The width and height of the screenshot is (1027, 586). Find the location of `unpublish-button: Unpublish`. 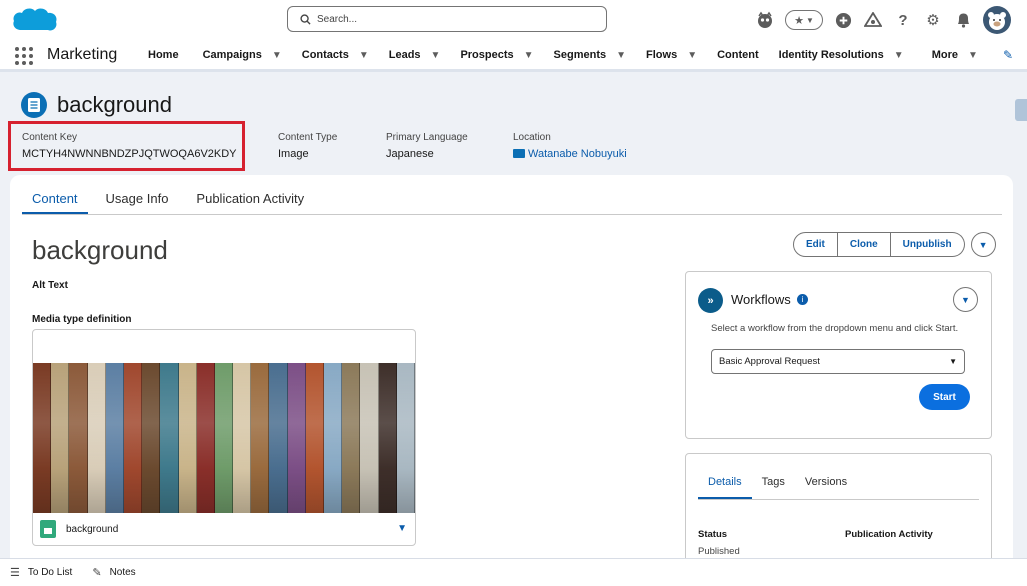

unpublish-button: Unpublish is located at coordinates (927, 244).